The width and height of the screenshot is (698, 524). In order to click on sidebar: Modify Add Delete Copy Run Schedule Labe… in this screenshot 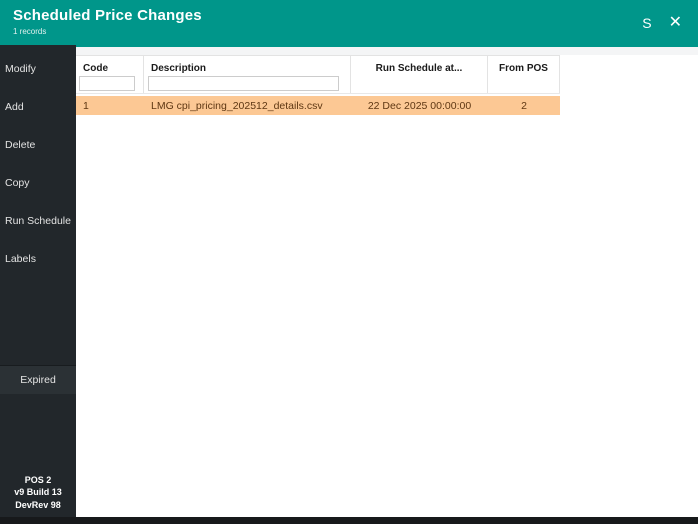, I will do `click(38, 281)`.